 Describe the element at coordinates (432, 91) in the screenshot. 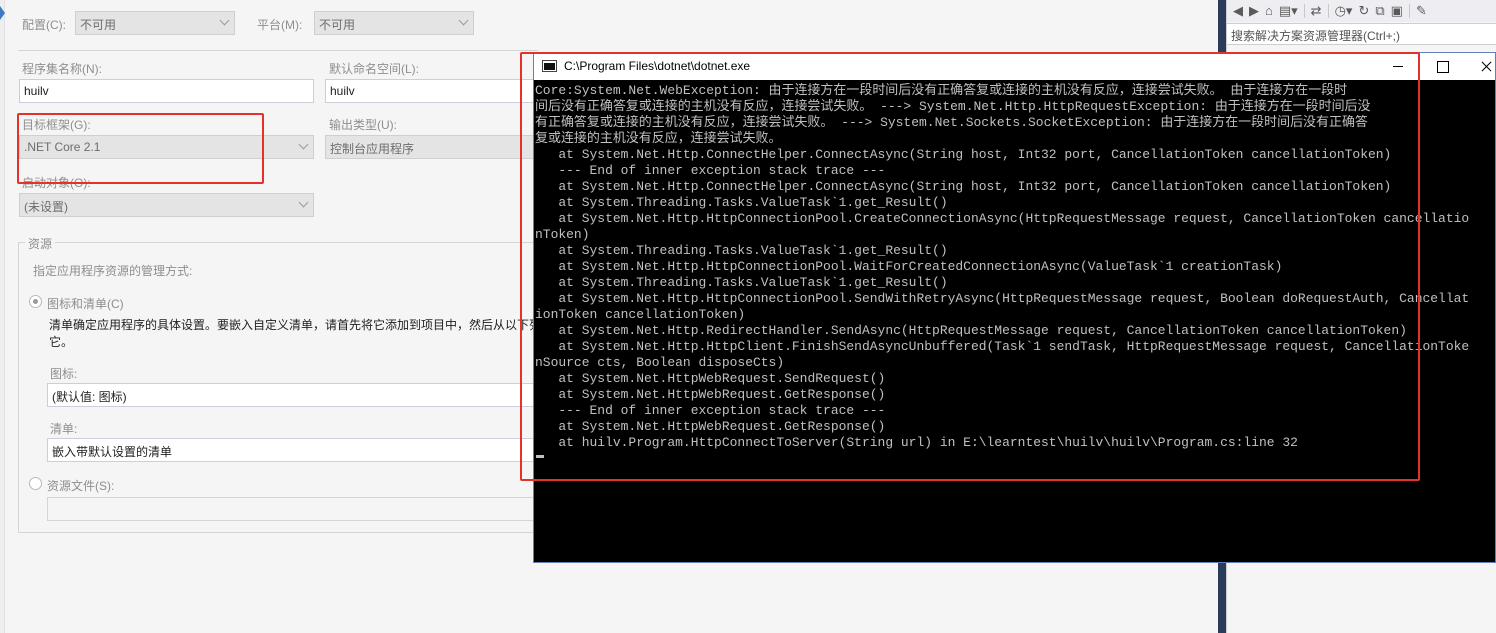

I see `default-namespace-input: huilv` at that location.